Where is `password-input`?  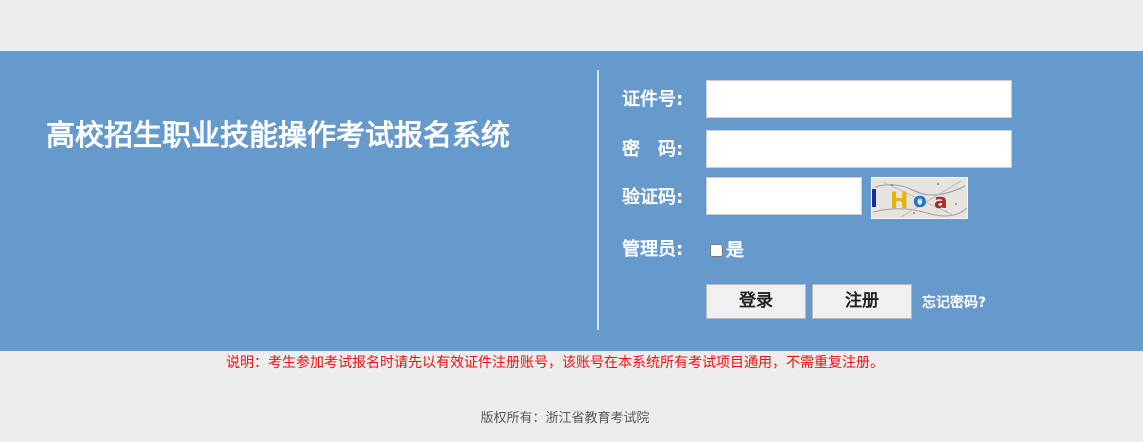
password-input is located at coordinates (859, 149).